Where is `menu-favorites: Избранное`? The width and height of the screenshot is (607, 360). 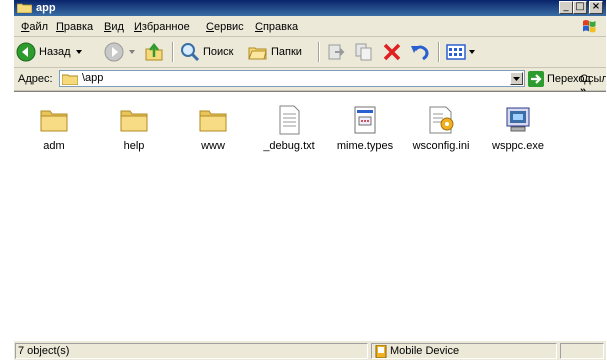
menu-favorites: Избранное is located at coordinates (162, 27).